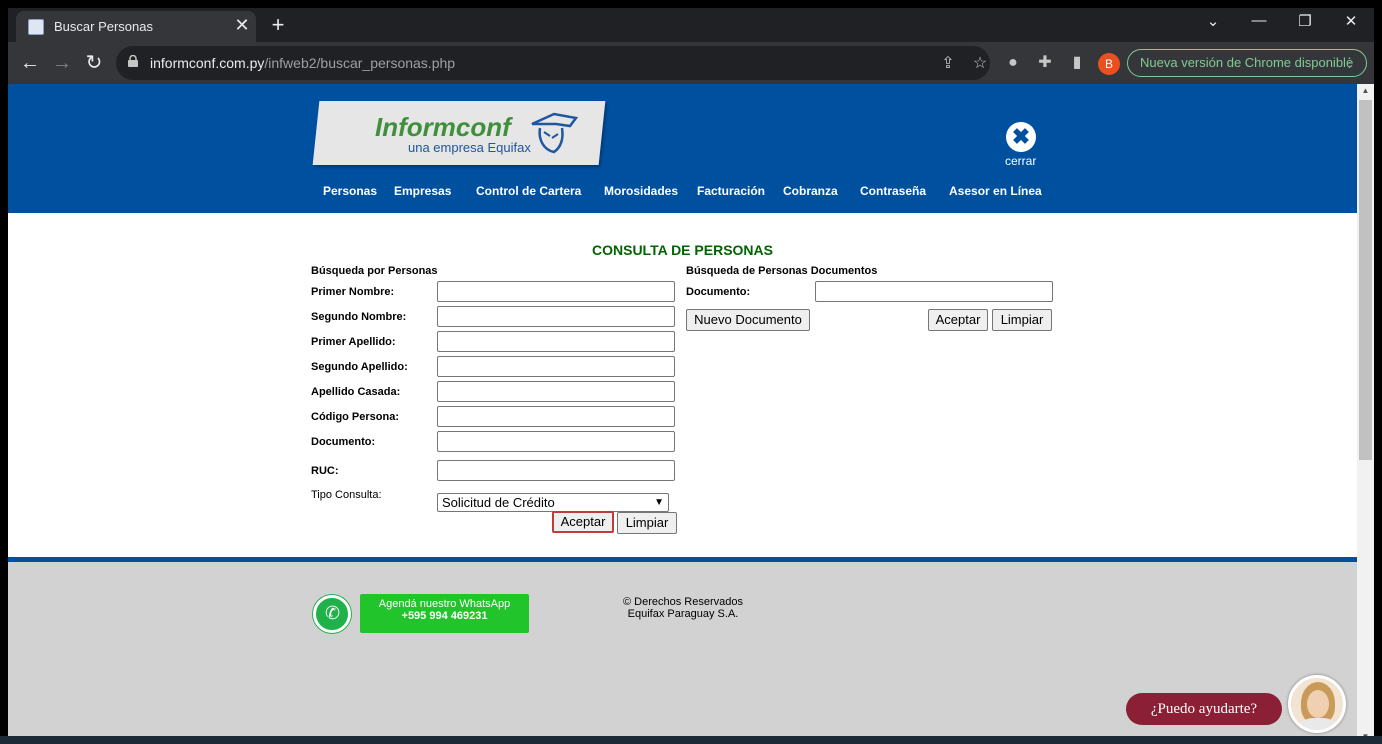  What do you see at coordinates (731, 191) in the screenshot?
I see `nav-facturacion: Facturación` at bounding box center [731, 191].